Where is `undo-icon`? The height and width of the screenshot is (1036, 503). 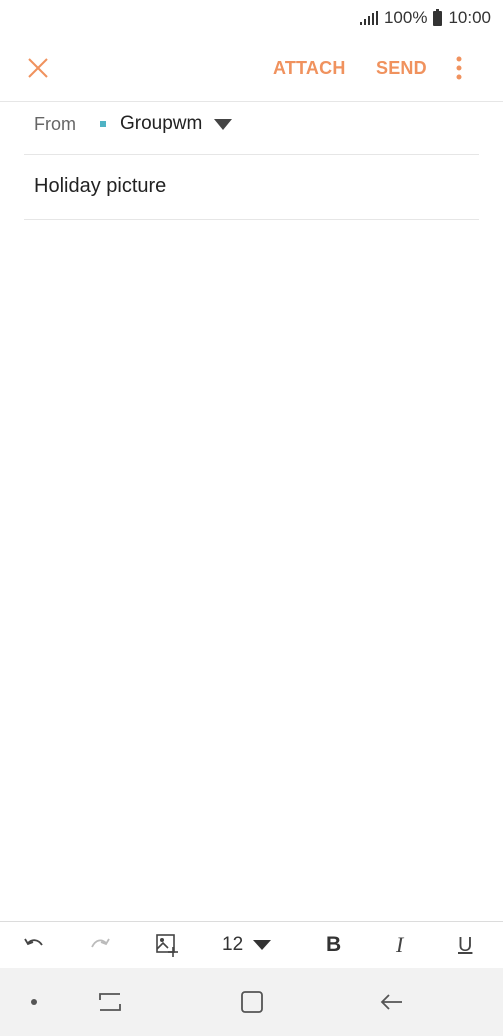 undo-icon is located at coordinates (34, 945).